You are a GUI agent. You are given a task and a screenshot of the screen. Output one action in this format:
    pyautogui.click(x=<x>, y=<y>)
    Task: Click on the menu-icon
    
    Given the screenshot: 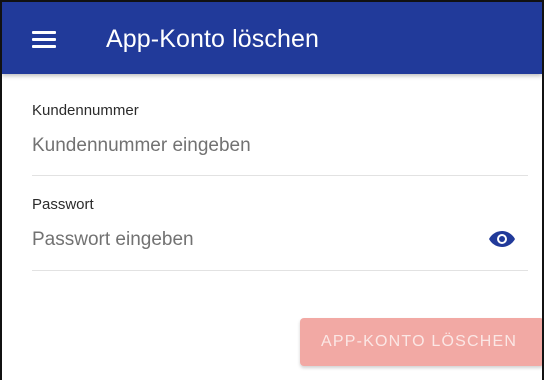 What is the action you would take?
    pyautogui.click(x=44, y=39)
    